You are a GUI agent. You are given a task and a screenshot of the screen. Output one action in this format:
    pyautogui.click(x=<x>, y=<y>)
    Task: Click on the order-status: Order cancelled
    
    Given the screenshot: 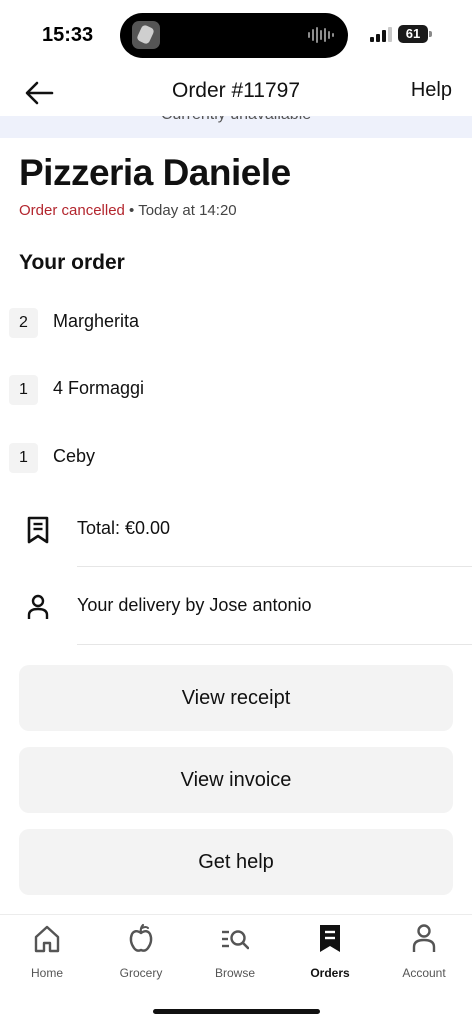 What is the action you would take?
    pyautogui.click(x=72, y=210)
    